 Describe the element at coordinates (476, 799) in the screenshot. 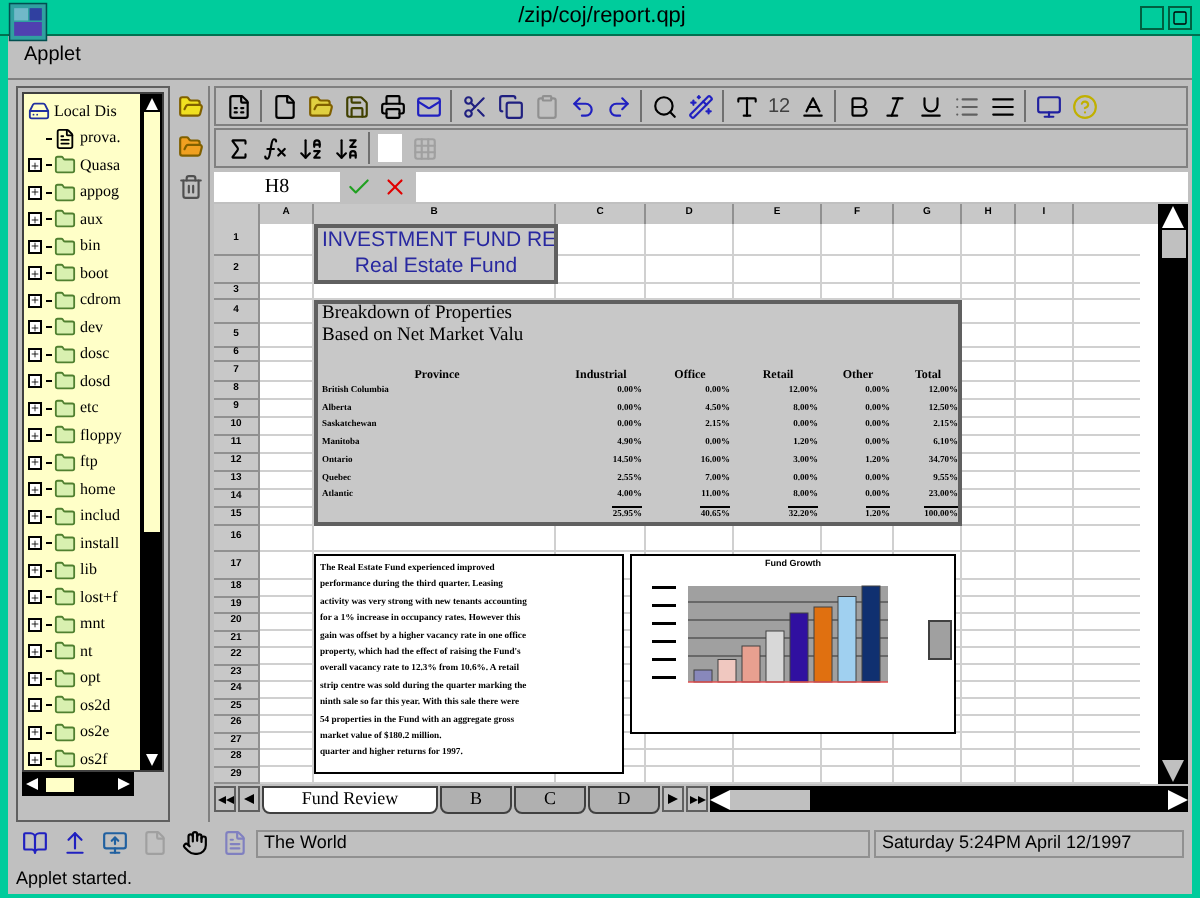

I see `sheet-tab: B` at that location.